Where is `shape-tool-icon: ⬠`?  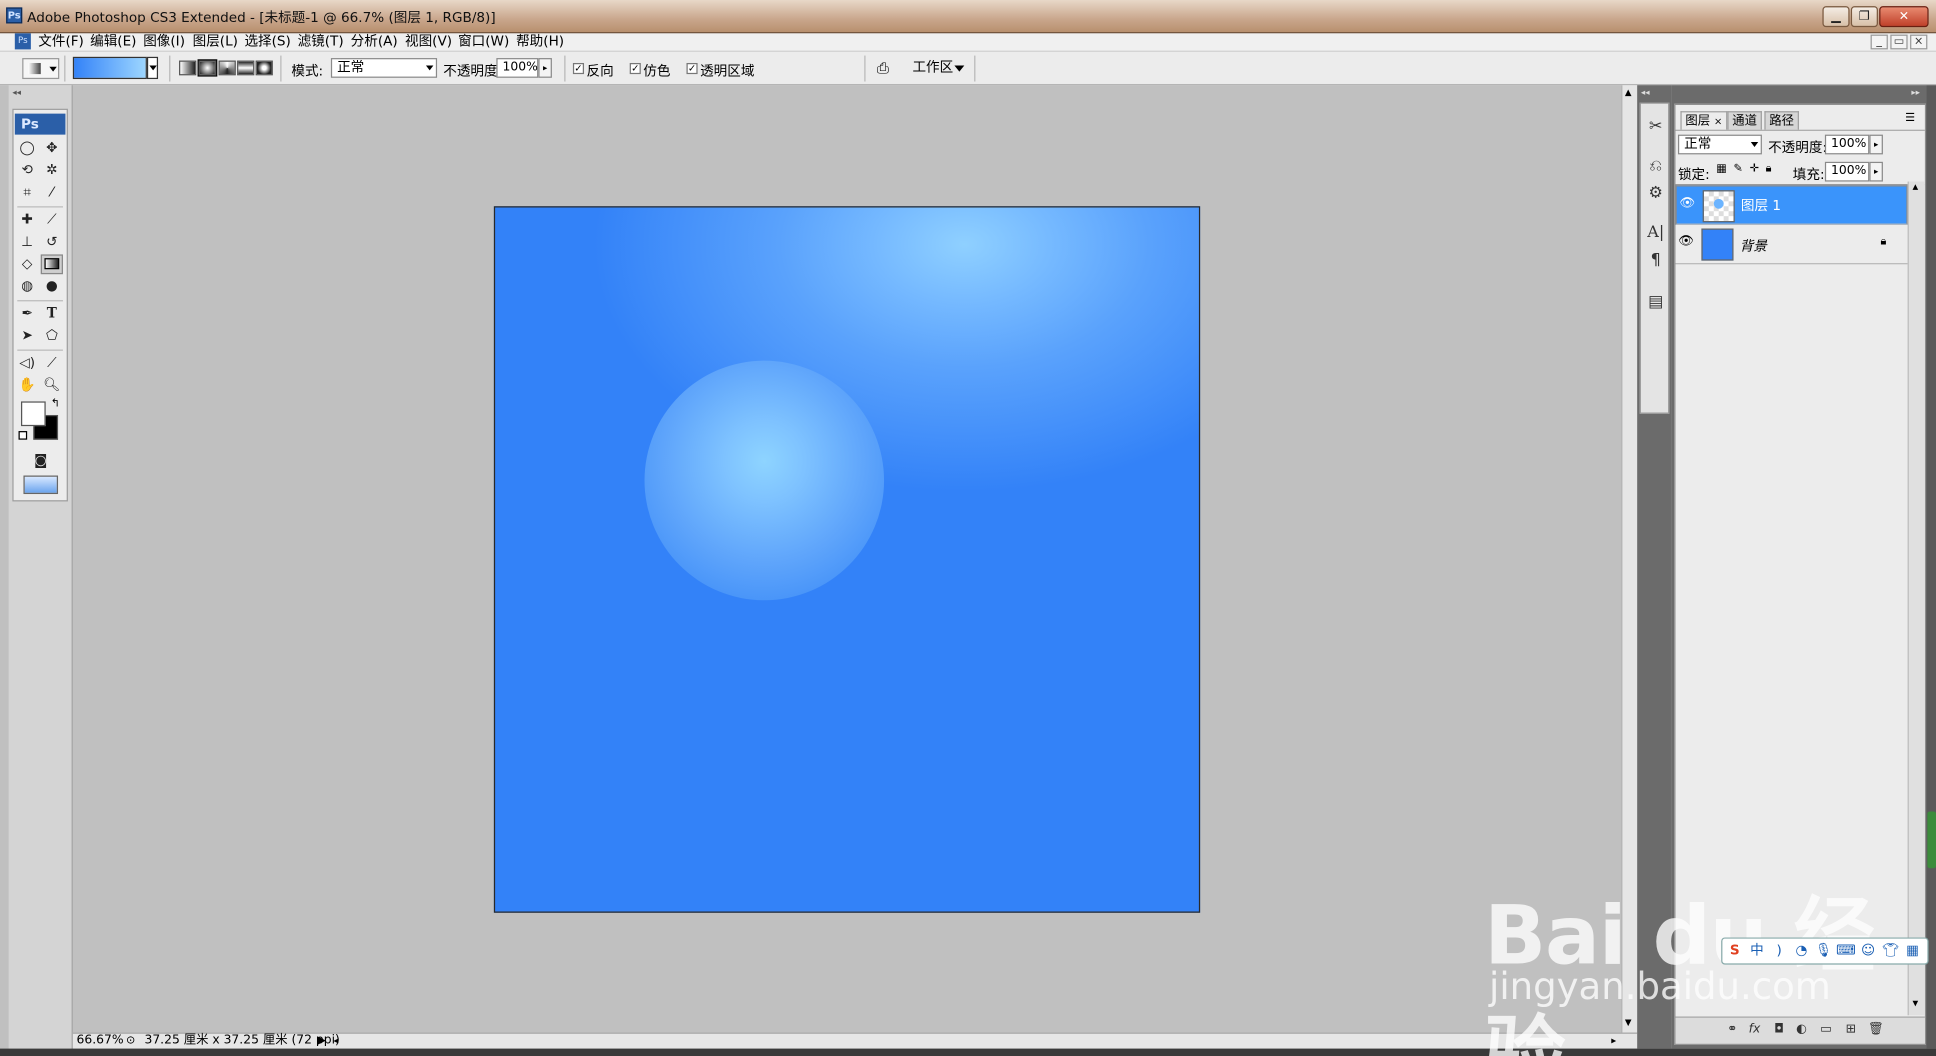 shape-tool-icon: ⬠ is located at coordinates (52, 336).